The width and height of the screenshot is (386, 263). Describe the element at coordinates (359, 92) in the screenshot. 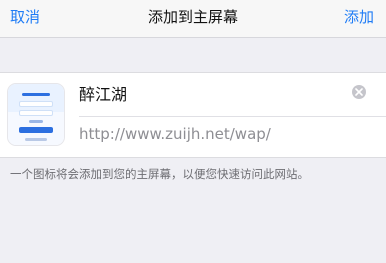

I see `clear-circle-icon` at that location.